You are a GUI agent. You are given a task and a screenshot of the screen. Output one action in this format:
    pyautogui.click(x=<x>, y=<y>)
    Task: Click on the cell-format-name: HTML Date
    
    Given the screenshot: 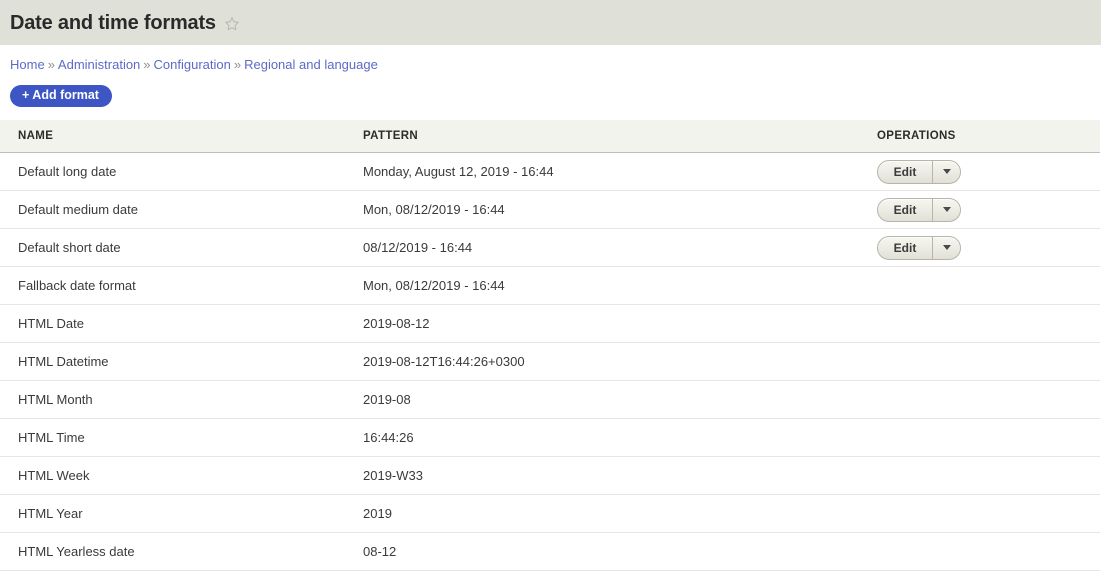 What is the action you would take?
    pyautogui.click(x=181, y=323)
    